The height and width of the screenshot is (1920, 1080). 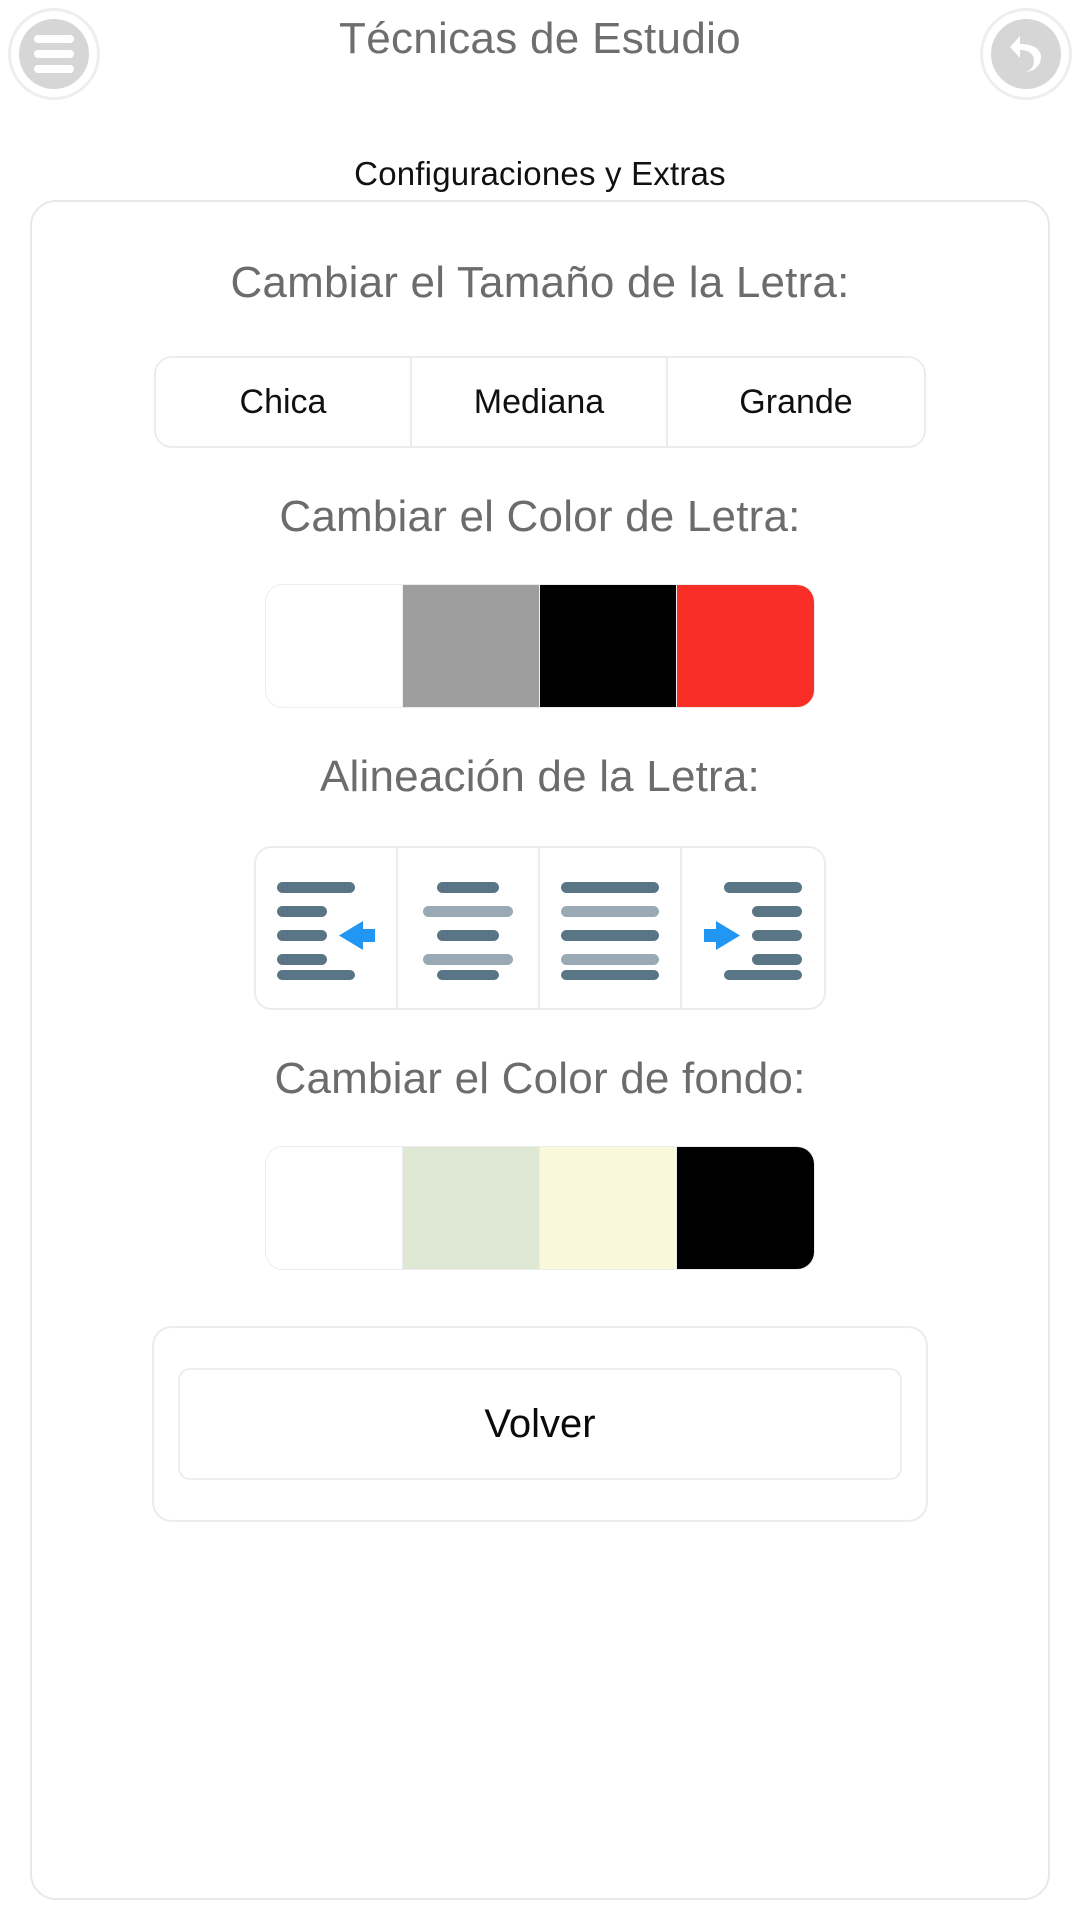 I want to click on font-size-section-title: Cambiar el Tamaño de la Letra:, so click(x=540, y=282).